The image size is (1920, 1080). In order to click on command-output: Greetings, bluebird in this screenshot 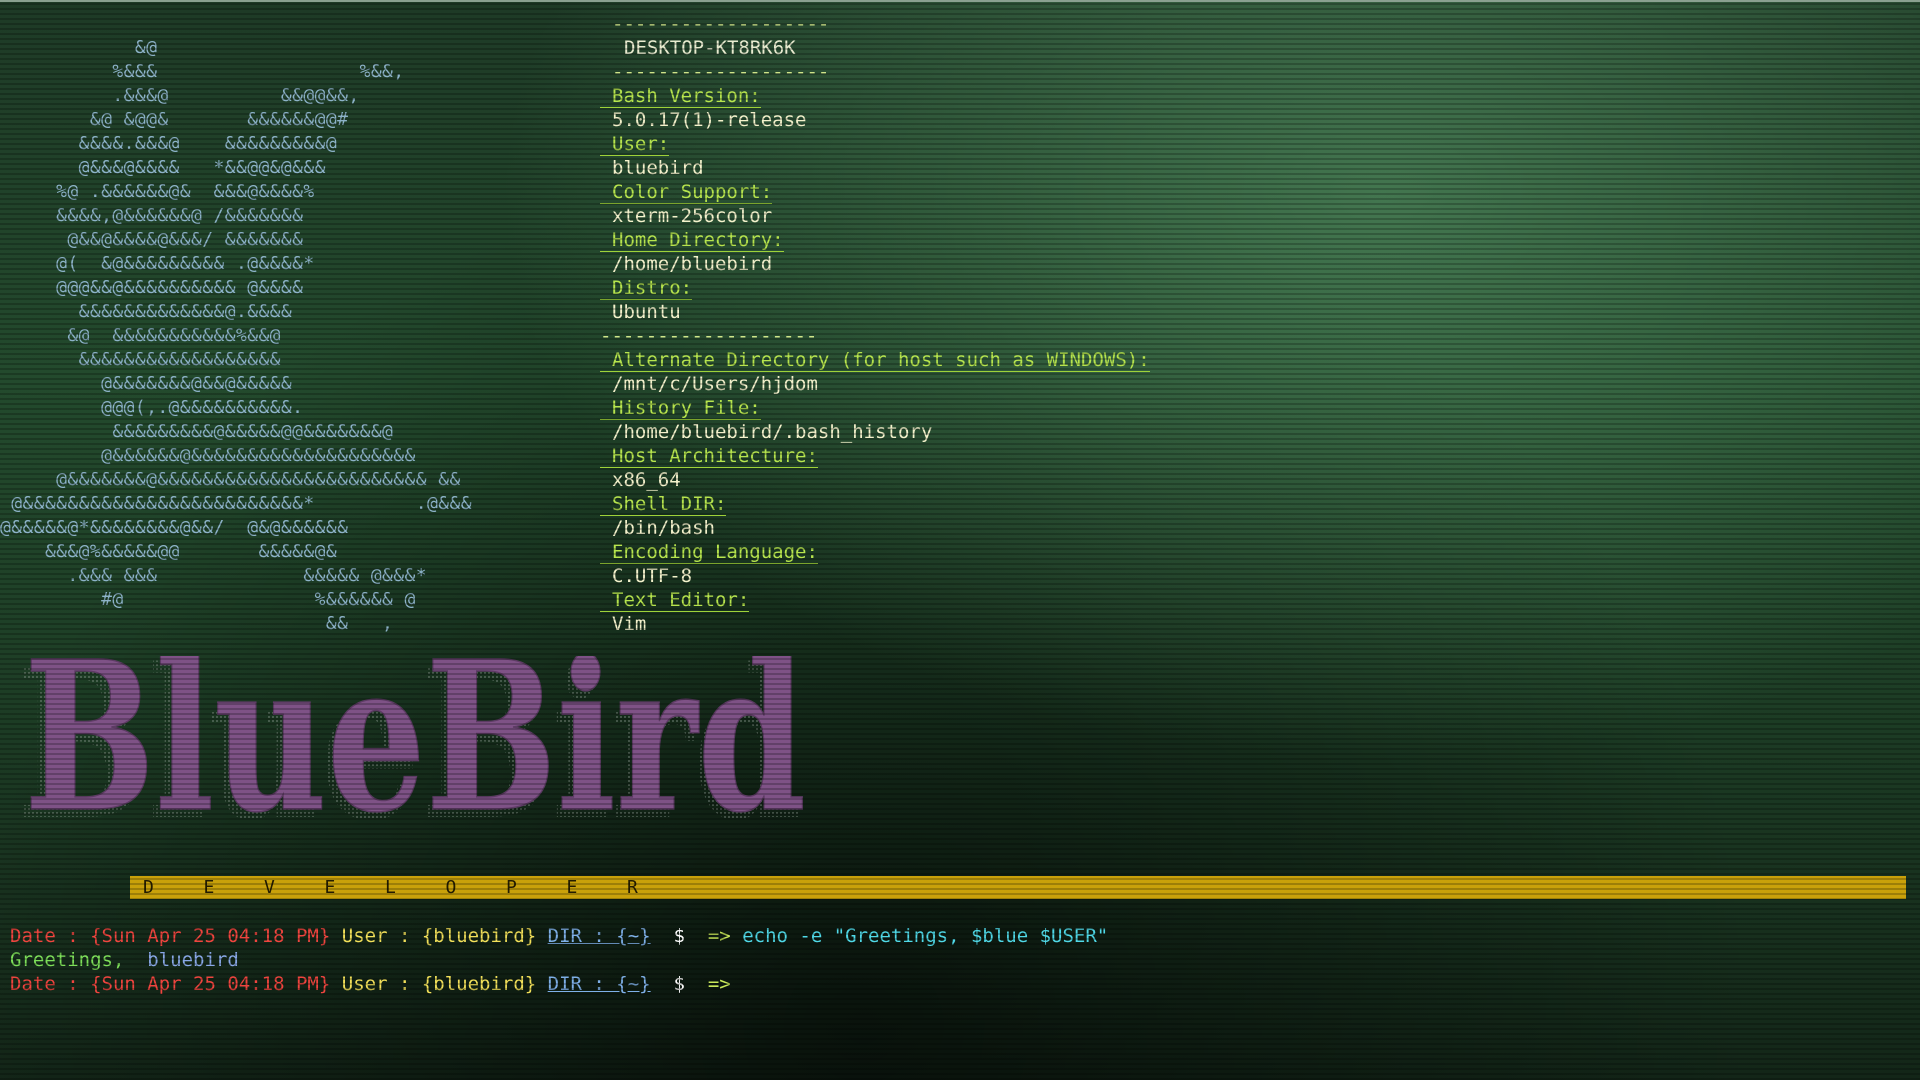, I will do `click(559, 960)`.